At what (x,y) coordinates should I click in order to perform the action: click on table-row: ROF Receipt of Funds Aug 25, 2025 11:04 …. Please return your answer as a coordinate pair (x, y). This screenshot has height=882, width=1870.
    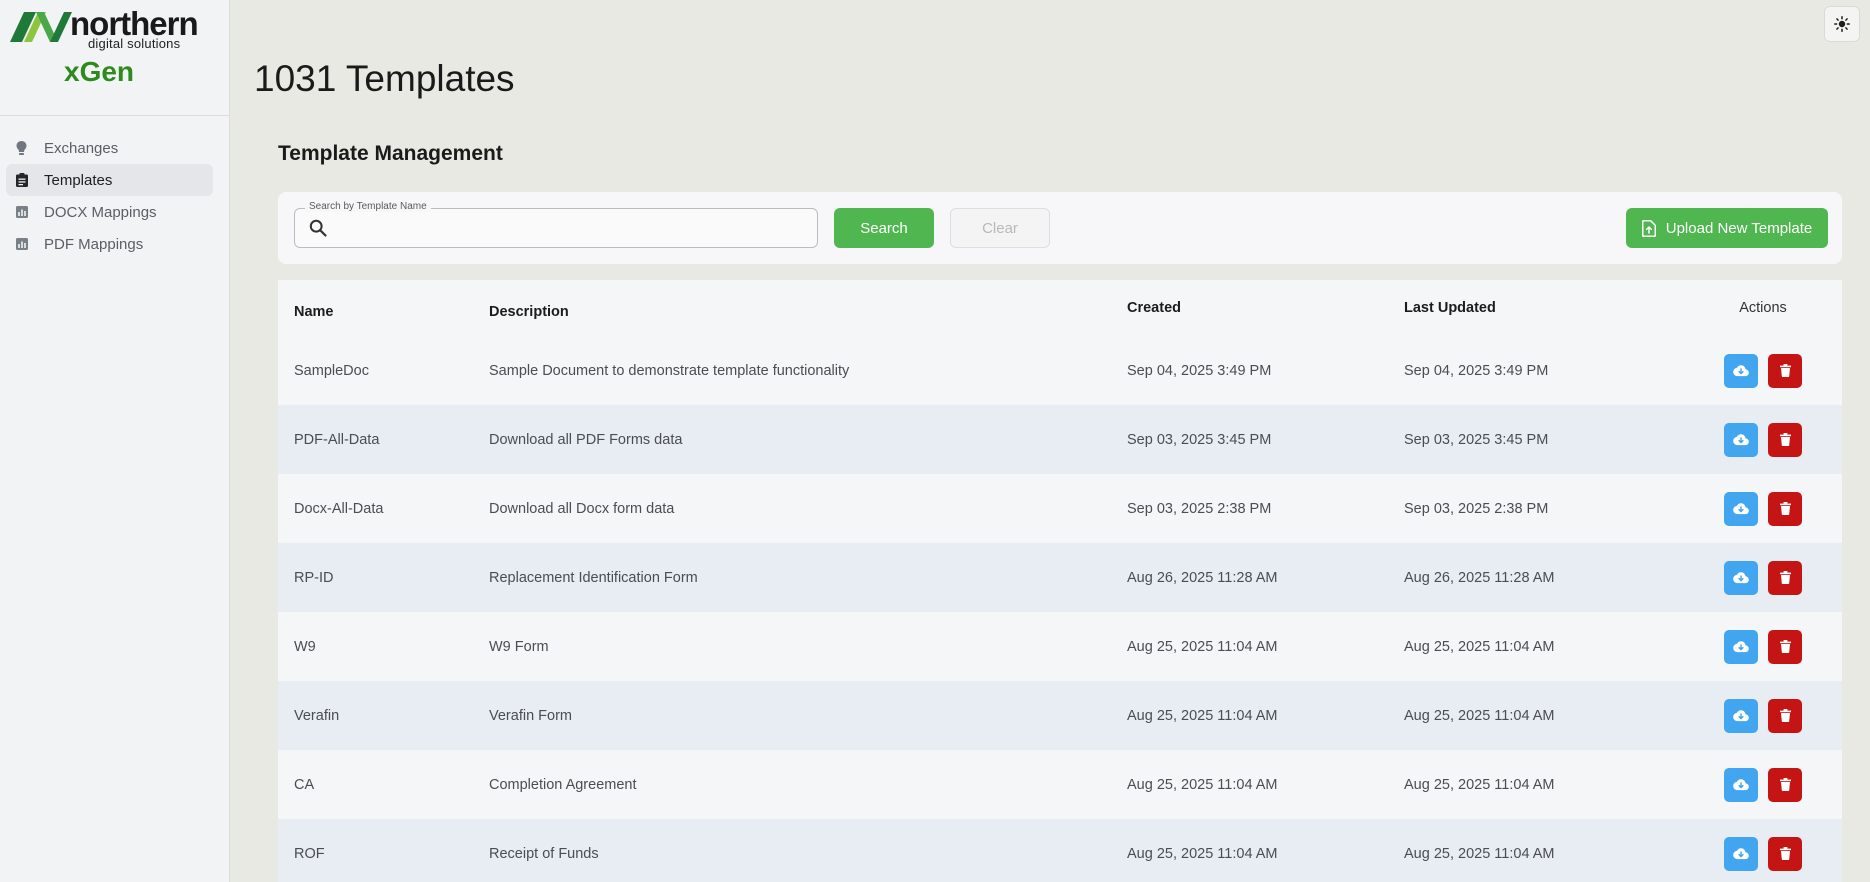
    Looking at the image, I should click on (1060, 850).